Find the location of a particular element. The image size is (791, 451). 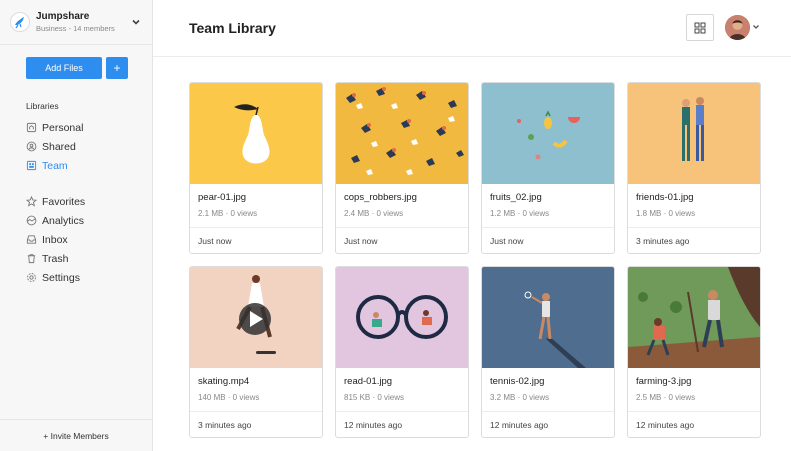

file-meta: 2.1 MB · 0 views is located at coordinates (228, 213).